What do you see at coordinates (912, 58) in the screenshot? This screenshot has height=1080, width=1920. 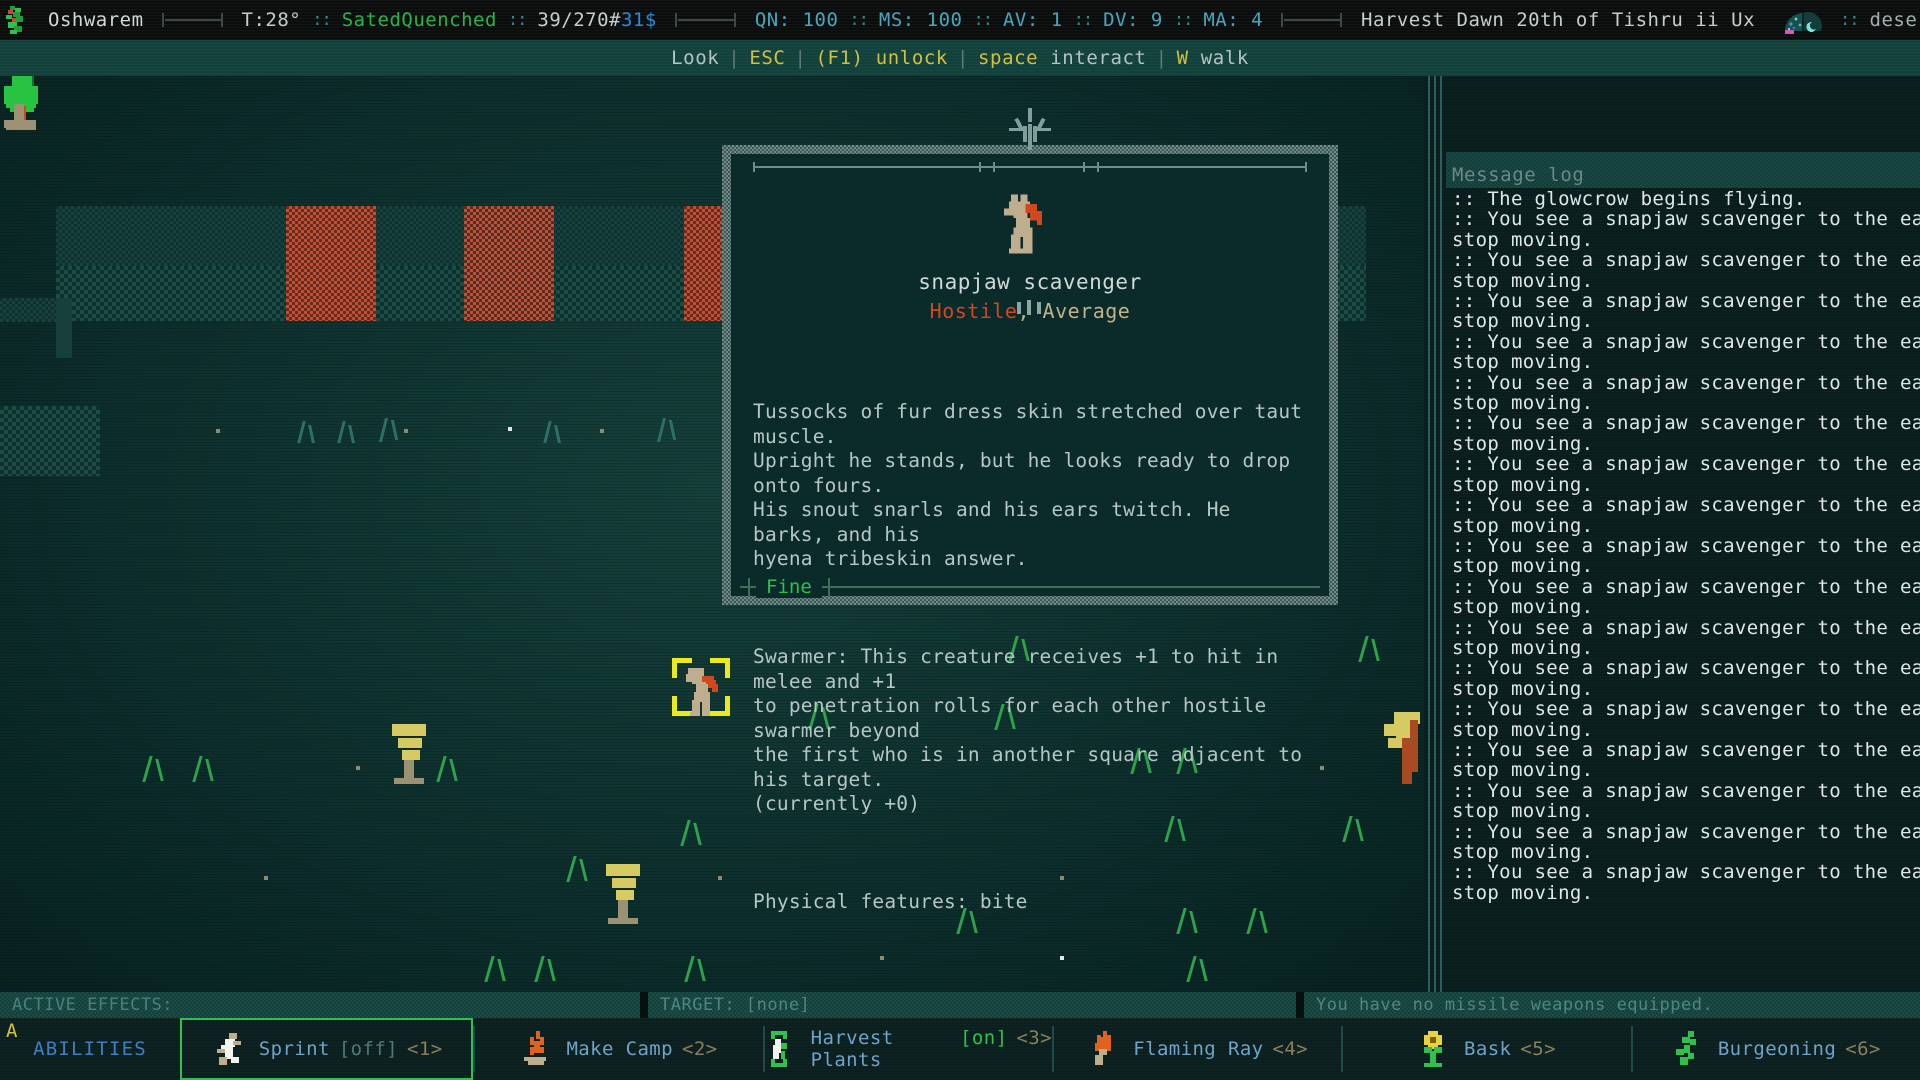 I see `hint-unlock: unlock` at bounding box center [912, 58].